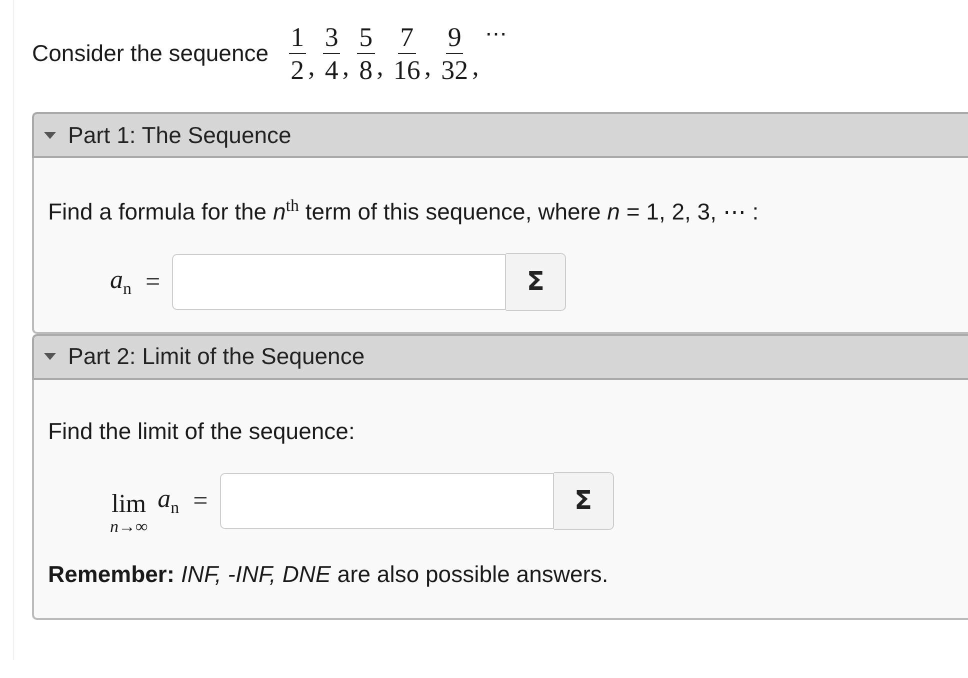 This screenshot has height=678, width=968. Describe the element at coordinates (129, 513) in the screenshot. I see `limit-expression: lim n→∞` at that location.